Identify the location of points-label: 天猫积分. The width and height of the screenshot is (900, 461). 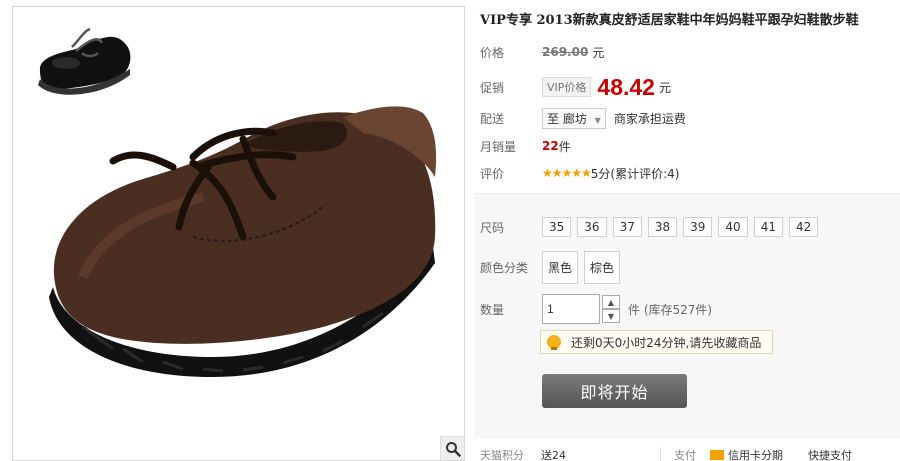
(502, 455).